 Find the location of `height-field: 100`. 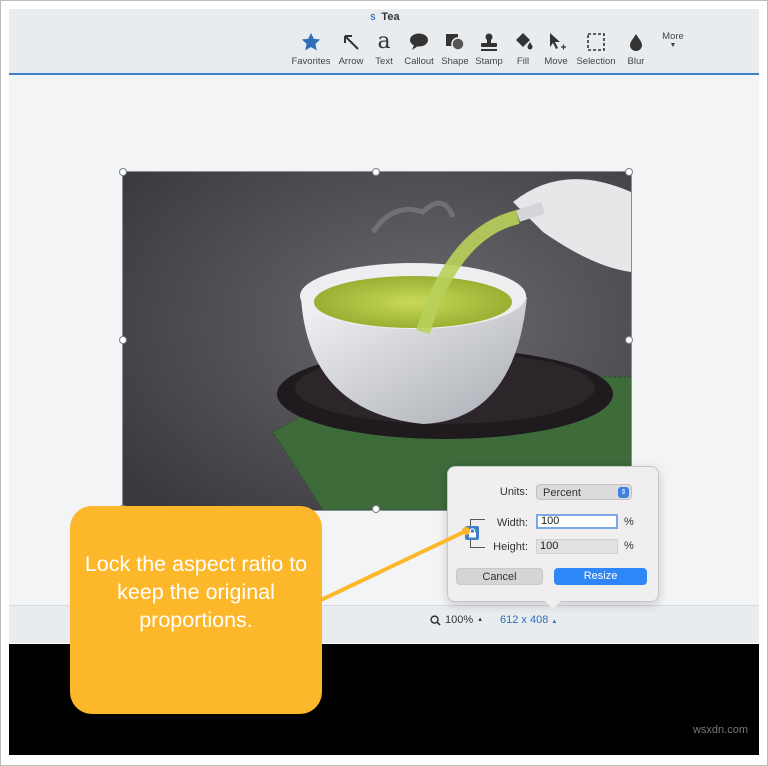

height-field: 100 is located at coordinates (577, 546).